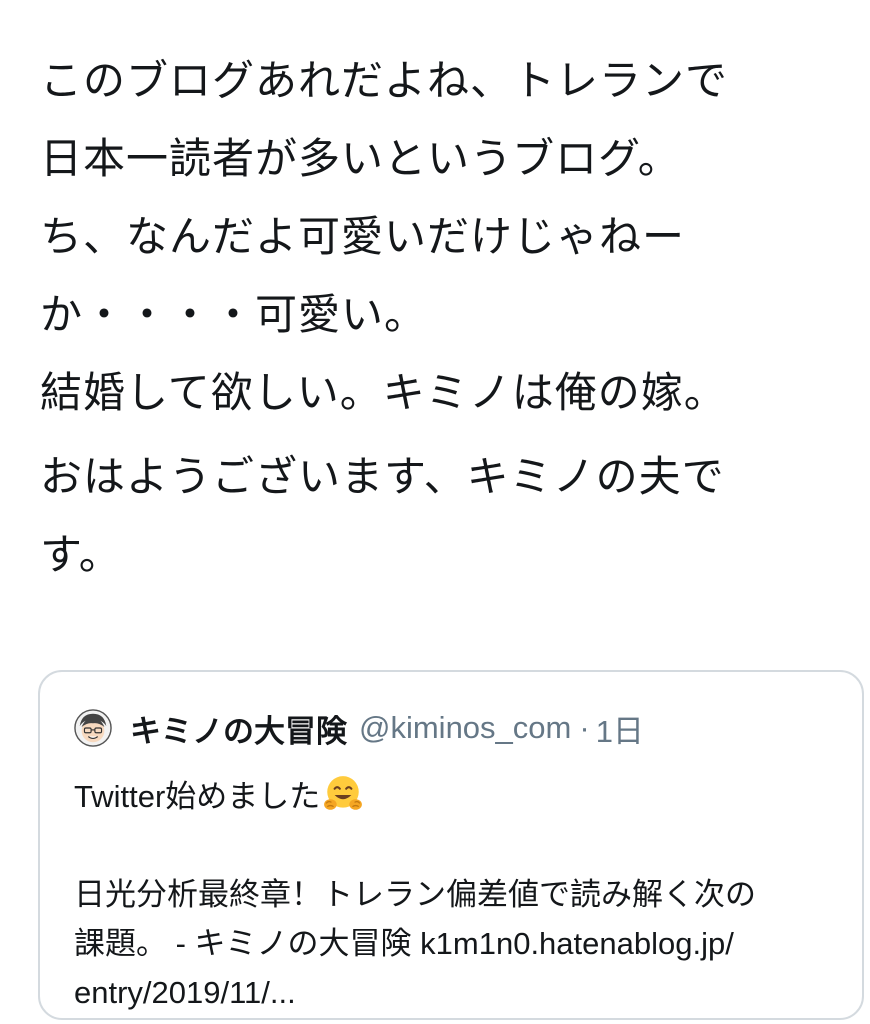  What do you see at coordinates (238, 728) in the screenshot?
I see `quoted-display-name: キミノの大冒険` at bounding box center [238, 728].